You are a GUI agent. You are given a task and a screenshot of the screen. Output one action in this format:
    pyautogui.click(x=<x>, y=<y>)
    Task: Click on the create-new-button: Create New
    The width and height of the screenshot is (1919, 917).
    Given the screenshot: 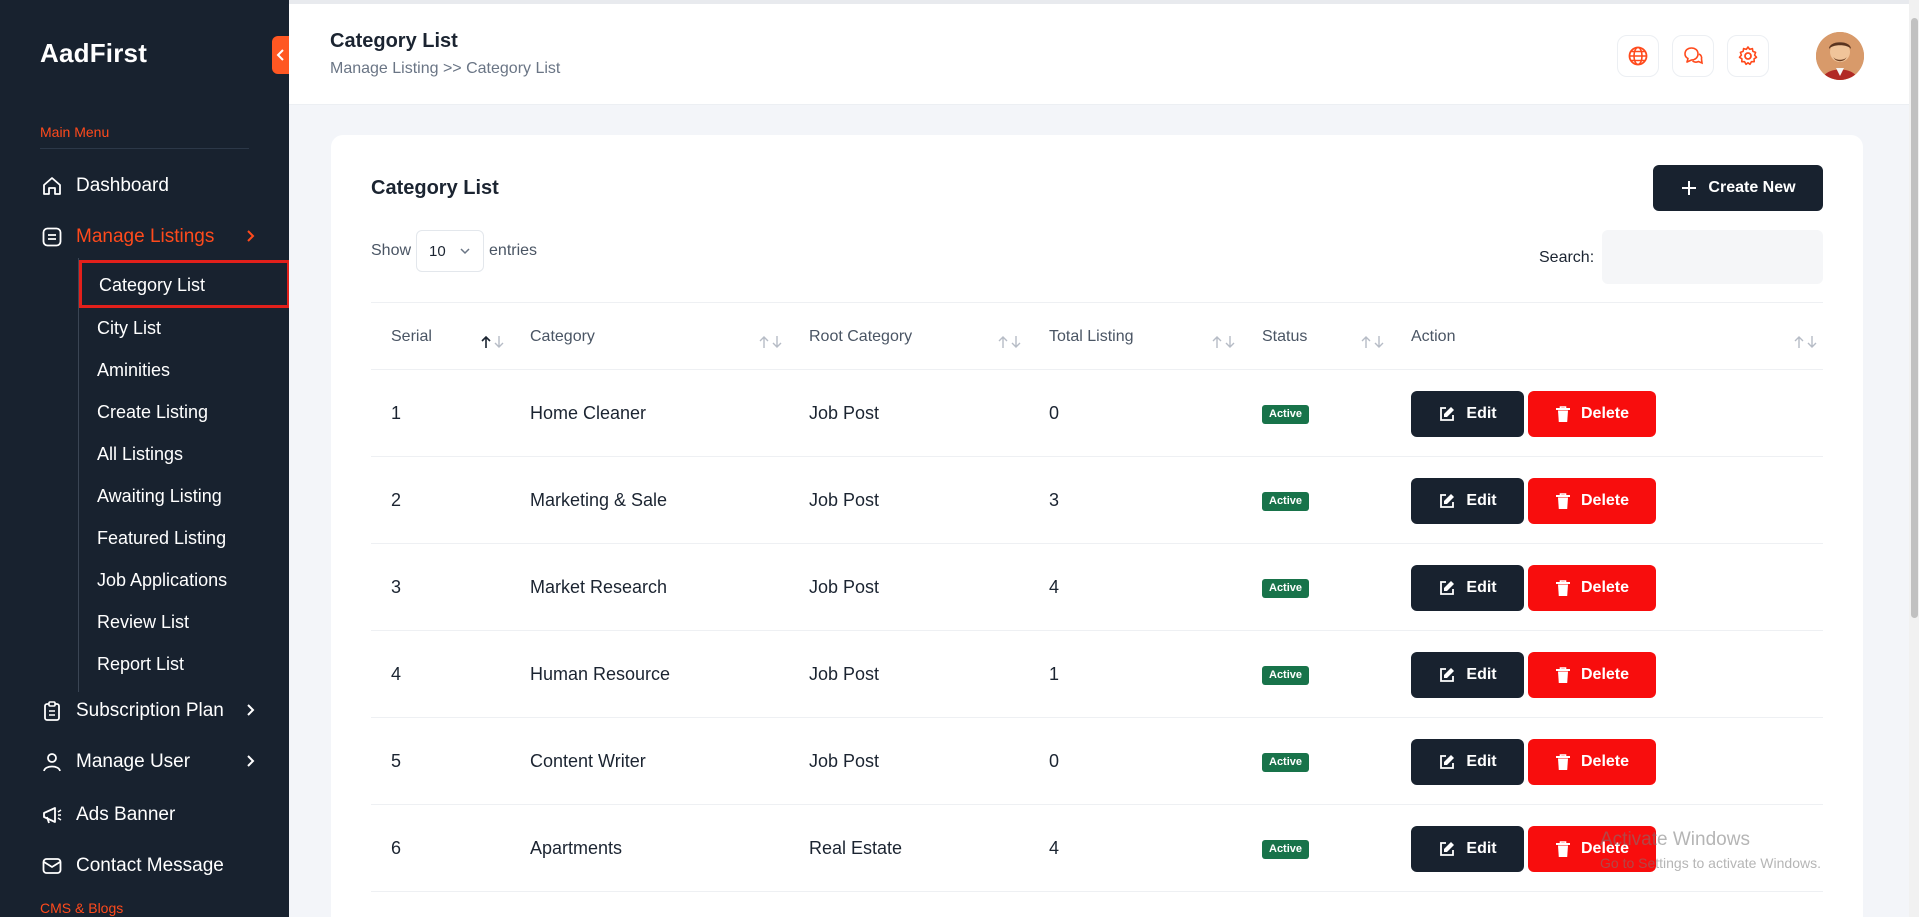 What is the action you would take?
    pyautogui.click(x=1738, y=188)
    